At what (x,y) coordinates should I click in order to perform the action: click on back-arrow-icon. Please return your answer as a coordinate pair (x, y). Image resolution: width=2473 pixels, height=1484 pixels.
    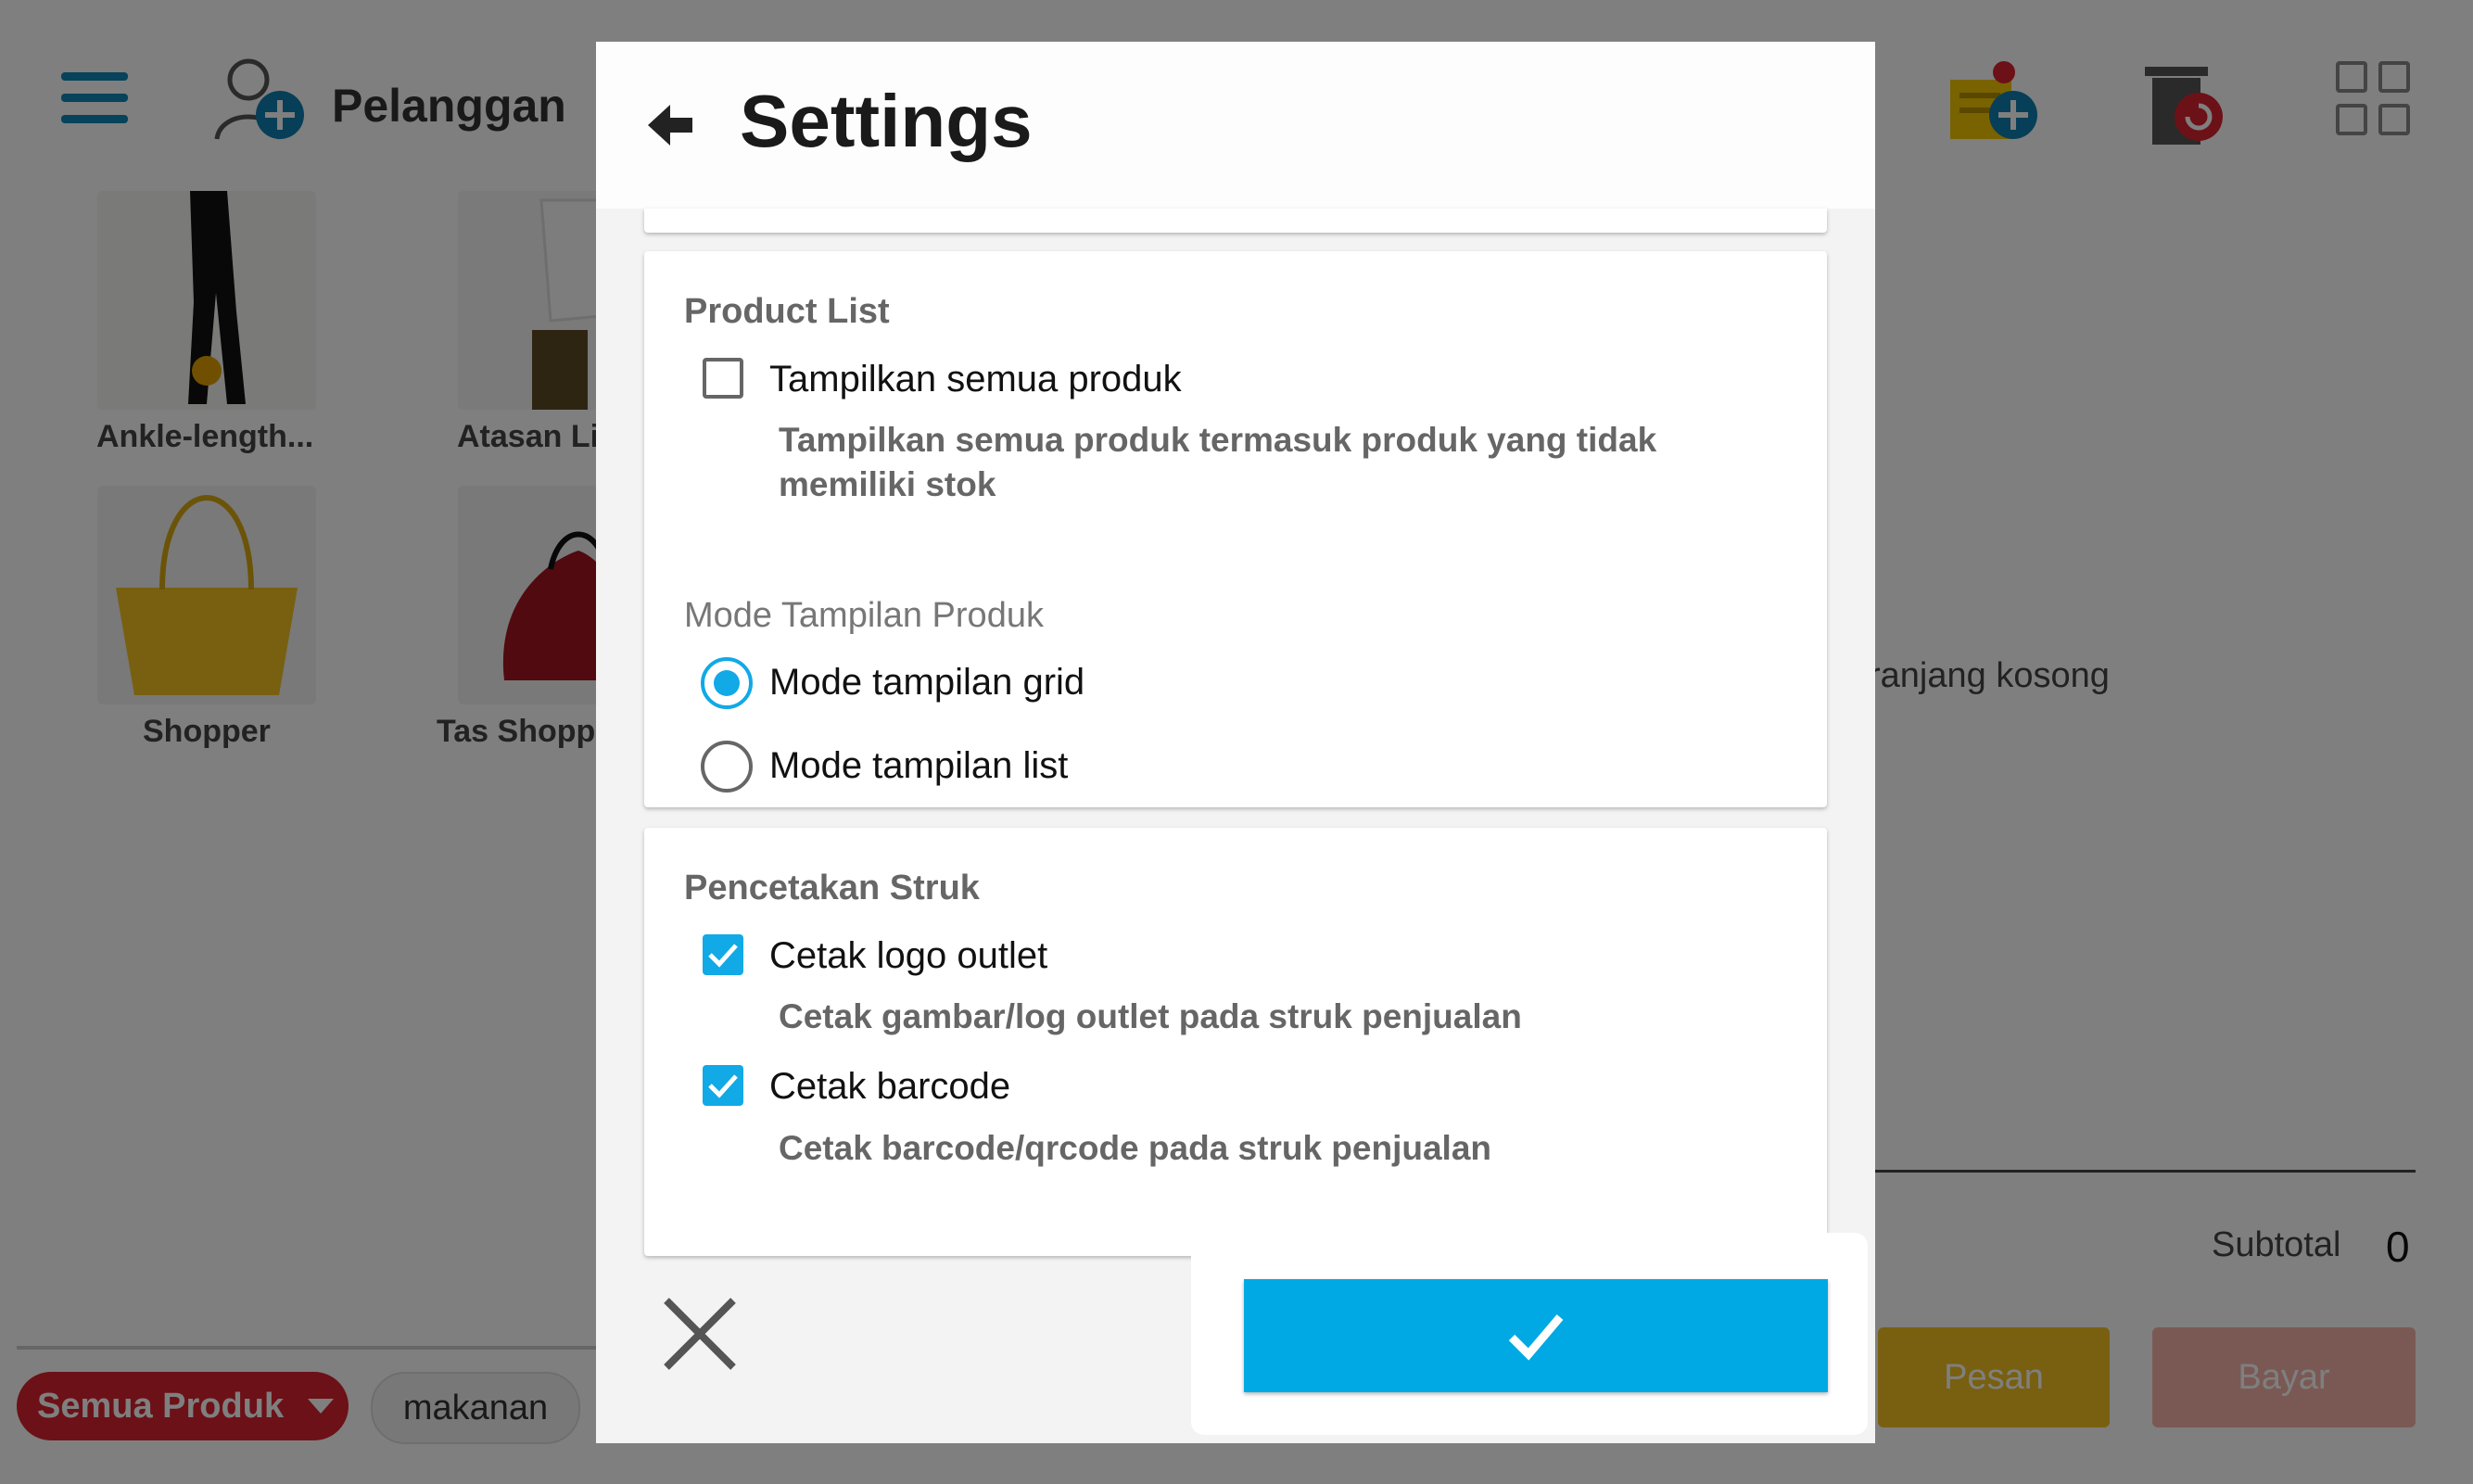
    Looking at the image, I should click on (670, 125).